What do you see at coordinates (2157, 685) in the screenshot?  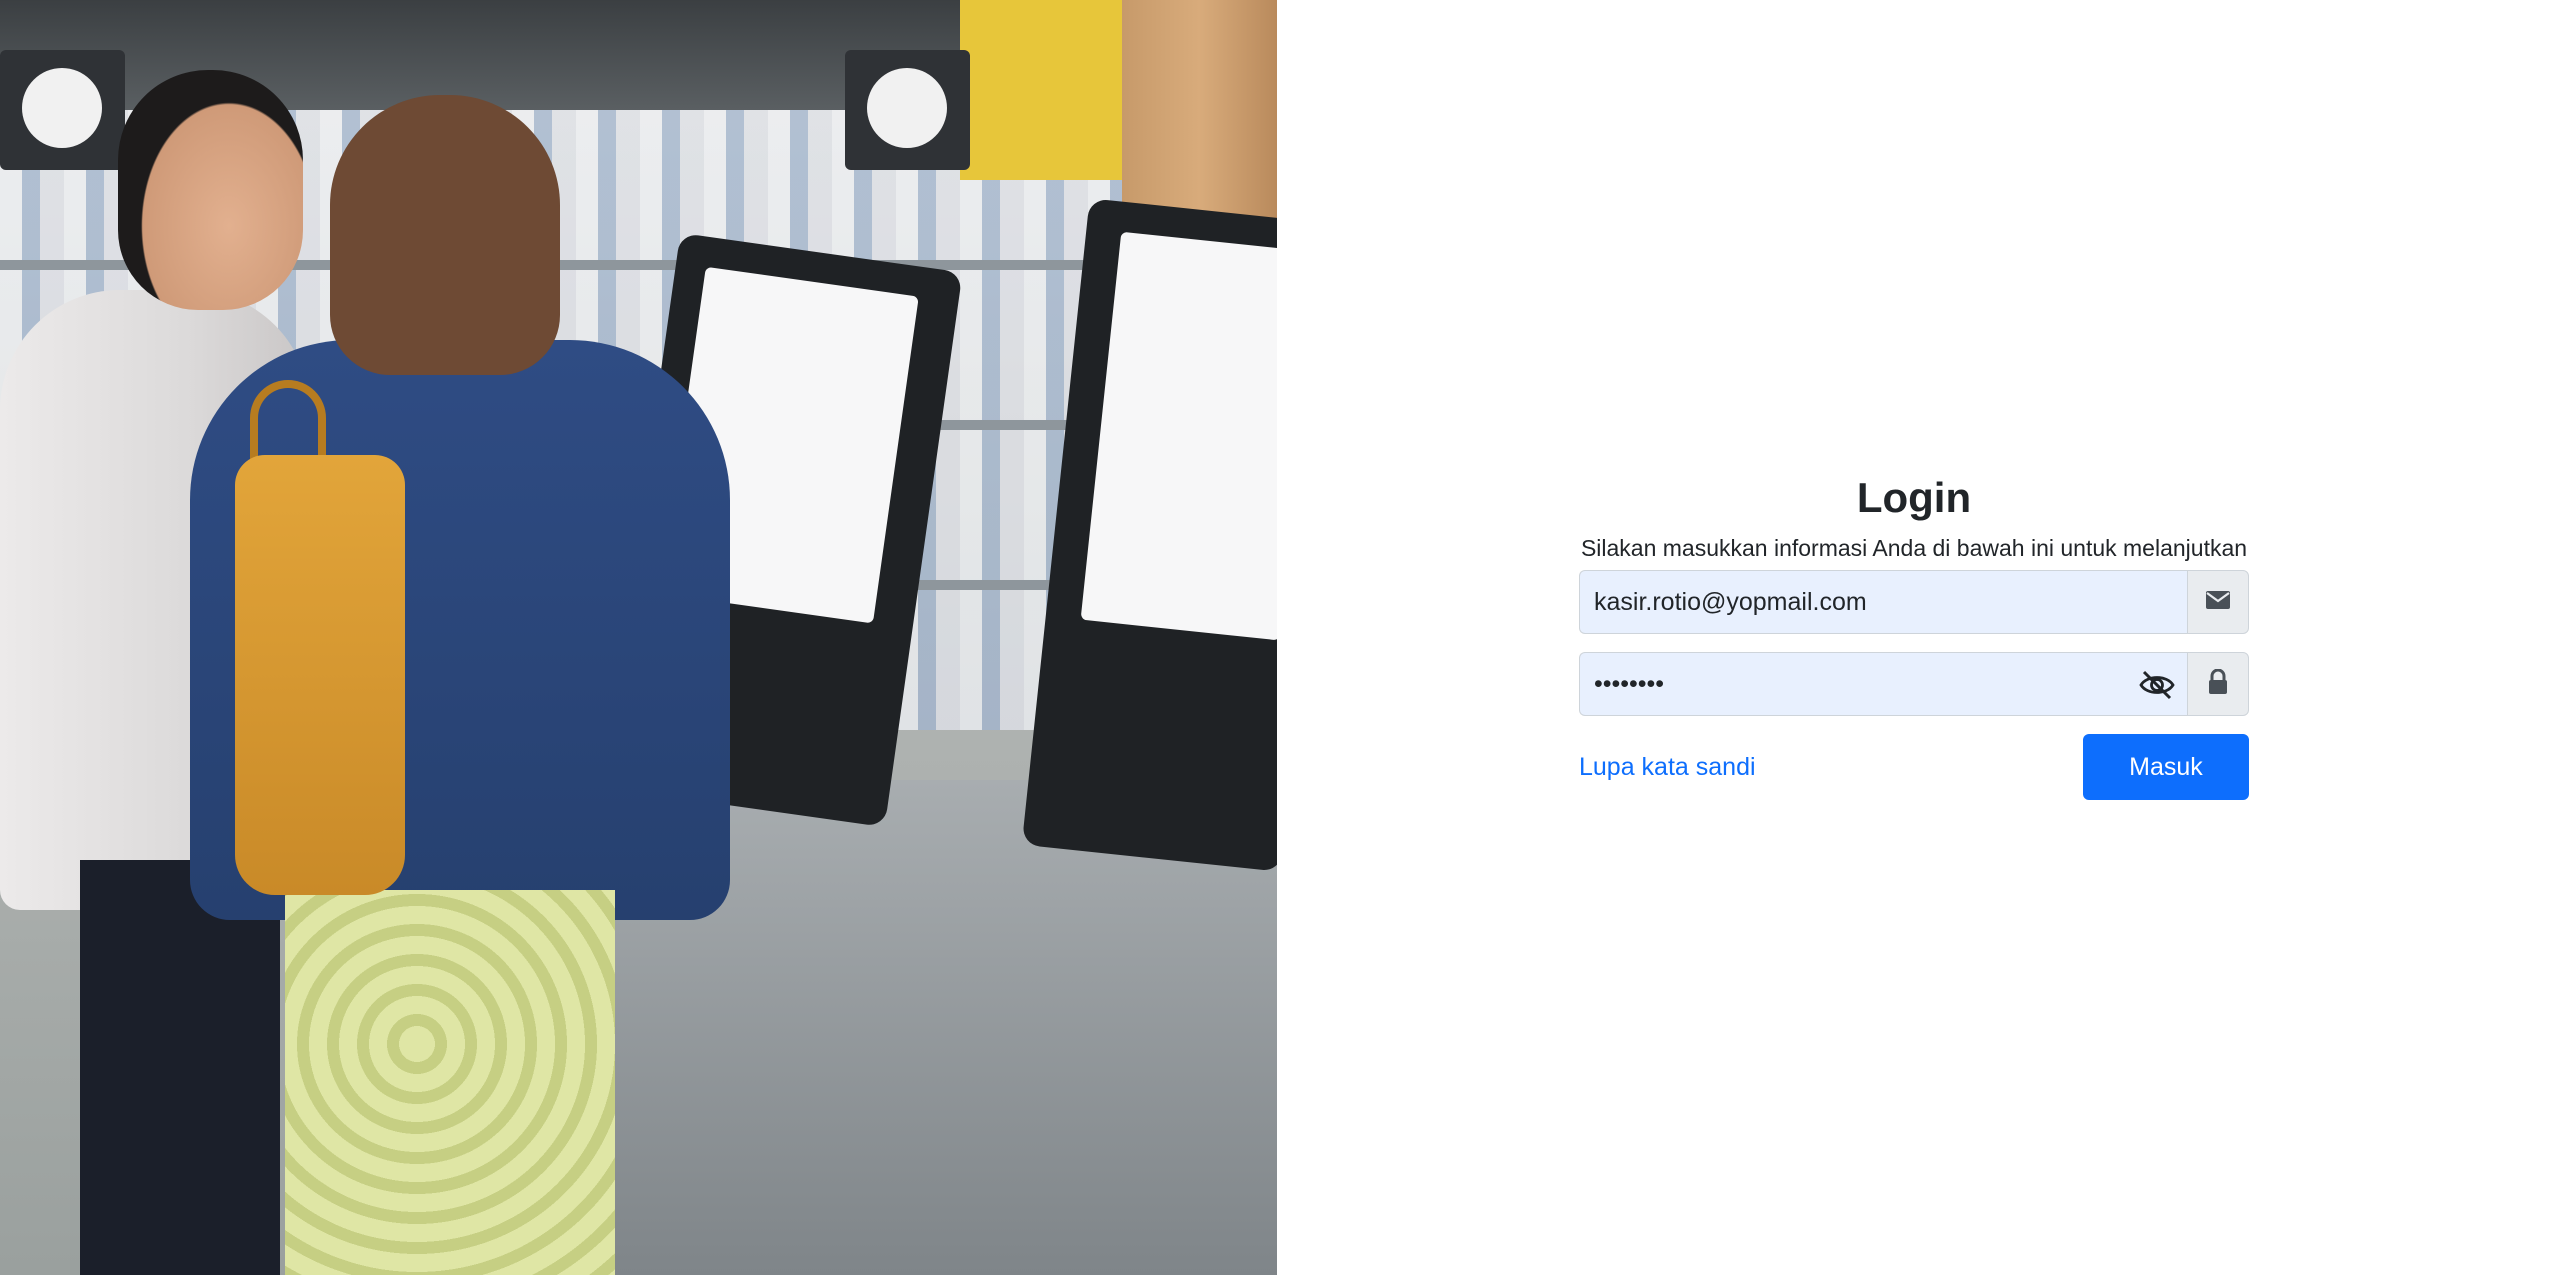 I see `eye-slash-icon` at bounding box center [2157, 685].